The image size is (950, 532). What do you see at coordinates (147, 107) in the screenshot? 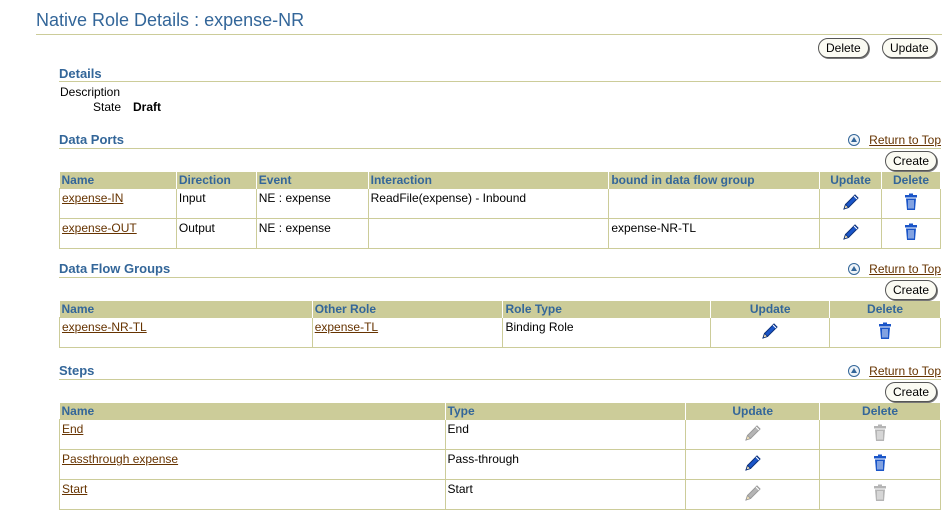
I see `state-value: Draft` at bounding box center [147, 107].